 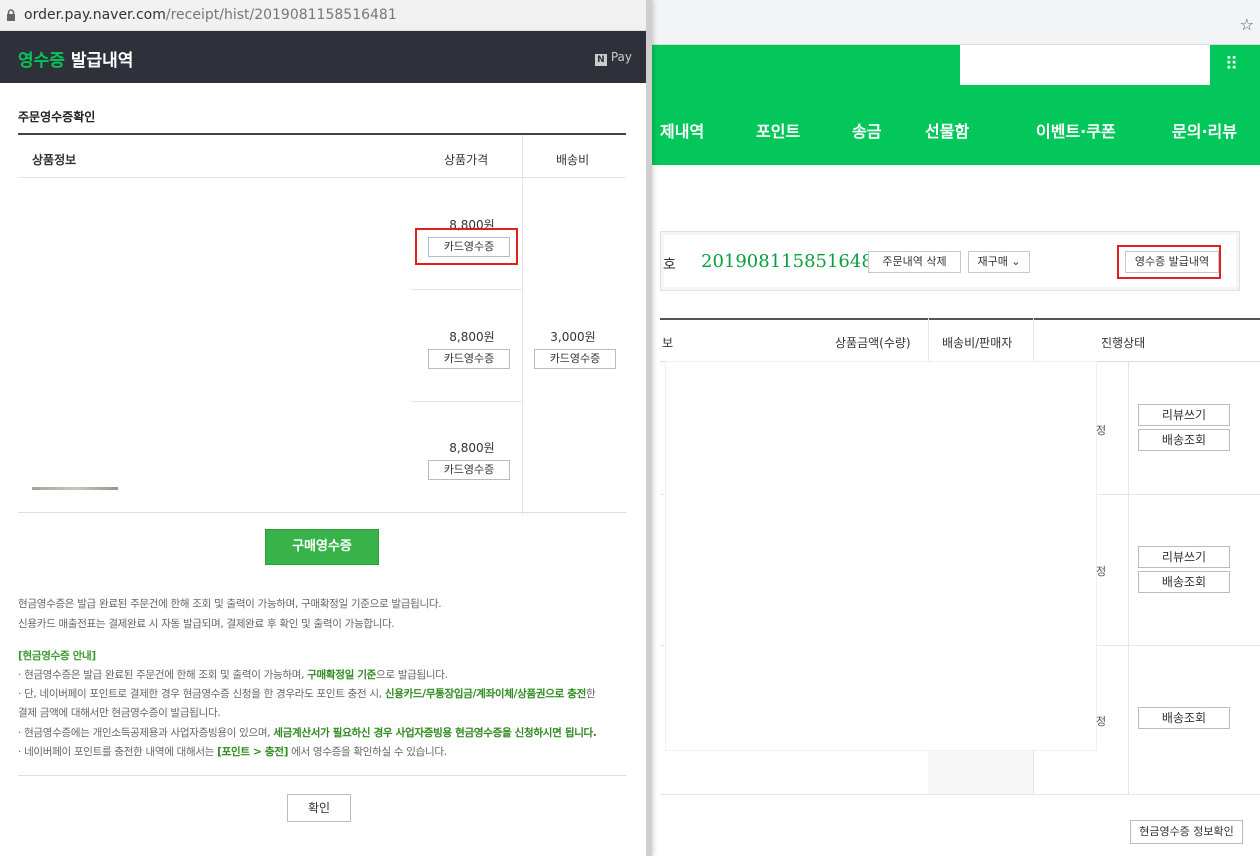 I want to click on highlight-receipt-history, so click(x=1169, y=262).